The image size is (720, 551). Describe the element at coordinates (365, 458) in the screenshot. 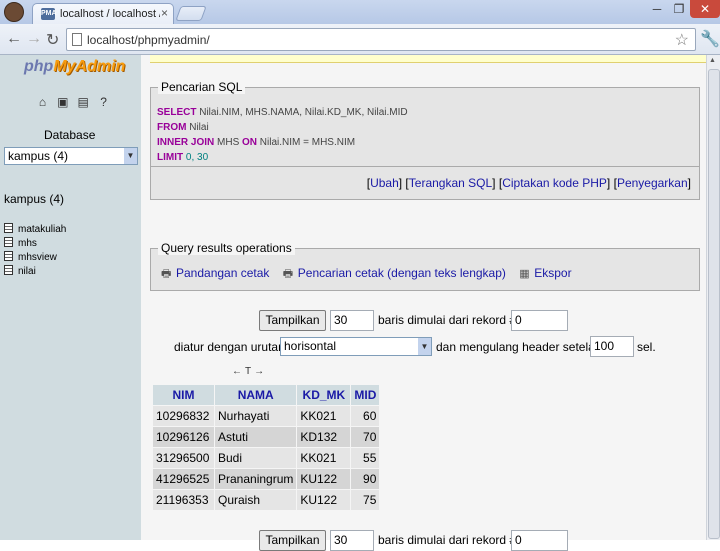

I see `cell-mid: 55` at that location.